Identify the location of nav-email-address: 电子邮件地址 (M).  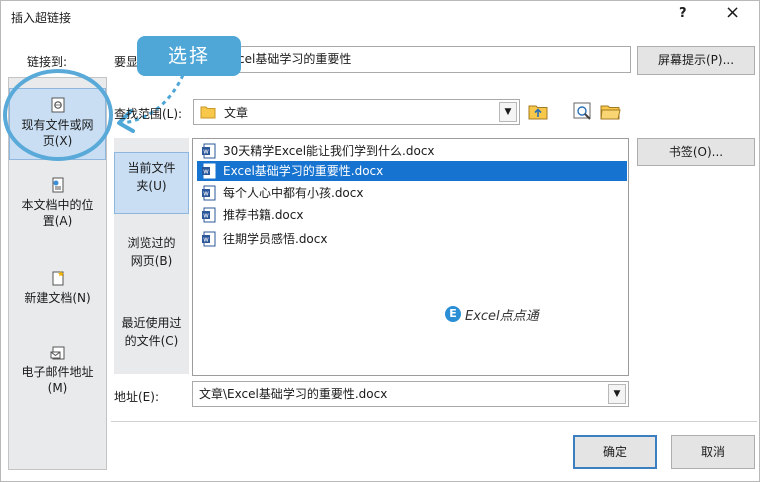
(57, 375).